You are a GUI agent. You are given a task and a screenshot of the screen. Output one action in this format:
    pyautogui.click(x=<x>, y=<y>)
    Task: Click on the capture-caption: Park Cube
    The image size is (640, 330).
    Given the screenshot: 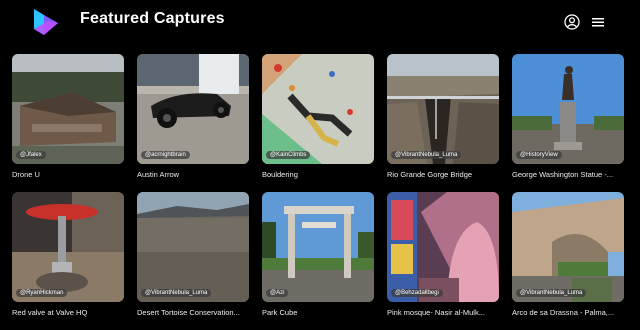 What is the action you would take?
    pyautogui.click(x=318, y=312)
    